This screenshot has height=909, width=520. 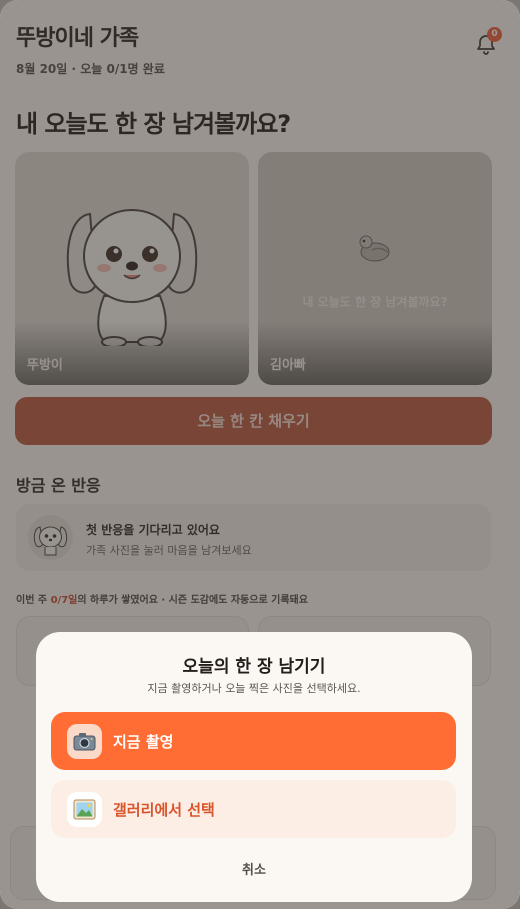 I want to click on choose-from-gallery-label: 갤러리에서 선택, so click(x=164, y=810).